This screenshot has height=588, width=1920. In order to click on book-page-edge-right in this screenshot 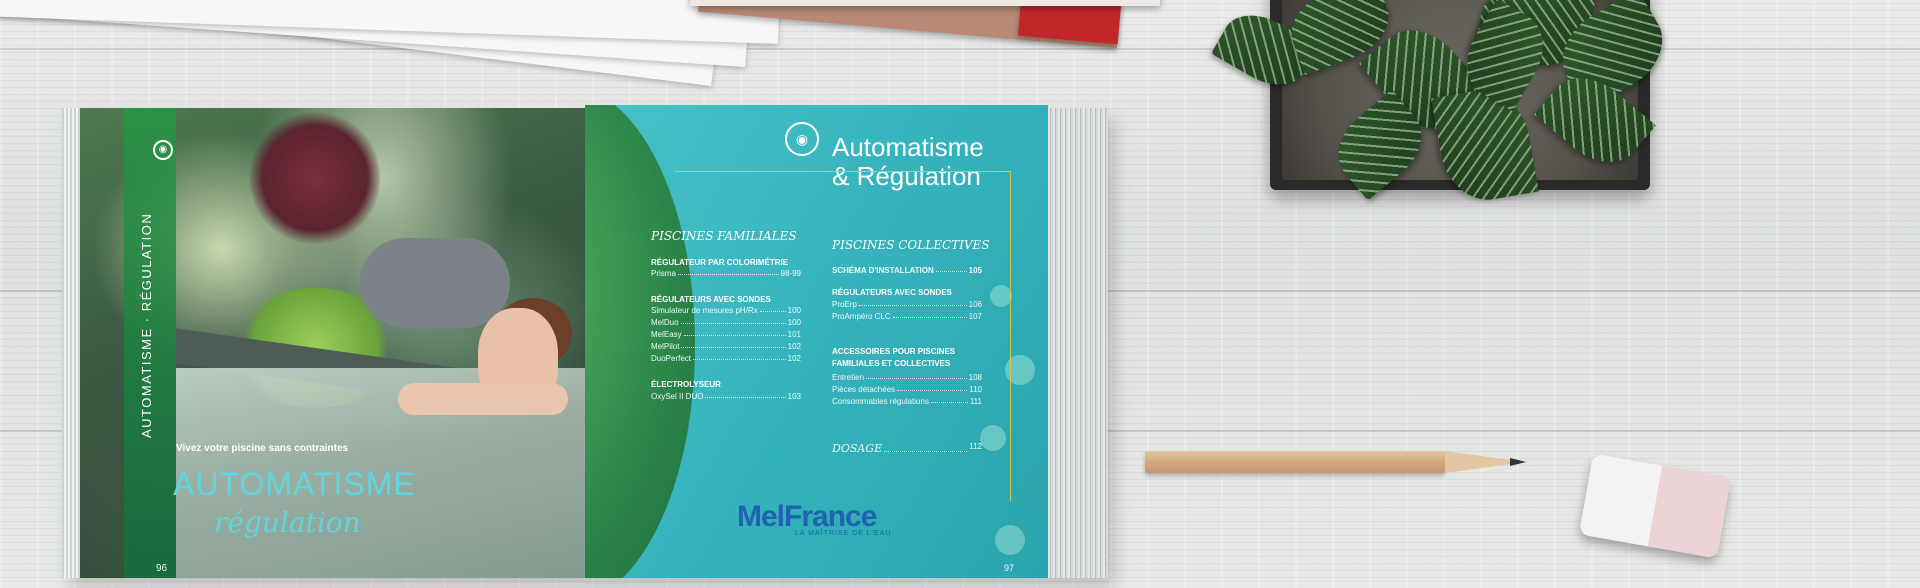, I will do `click(1078, 343)`.